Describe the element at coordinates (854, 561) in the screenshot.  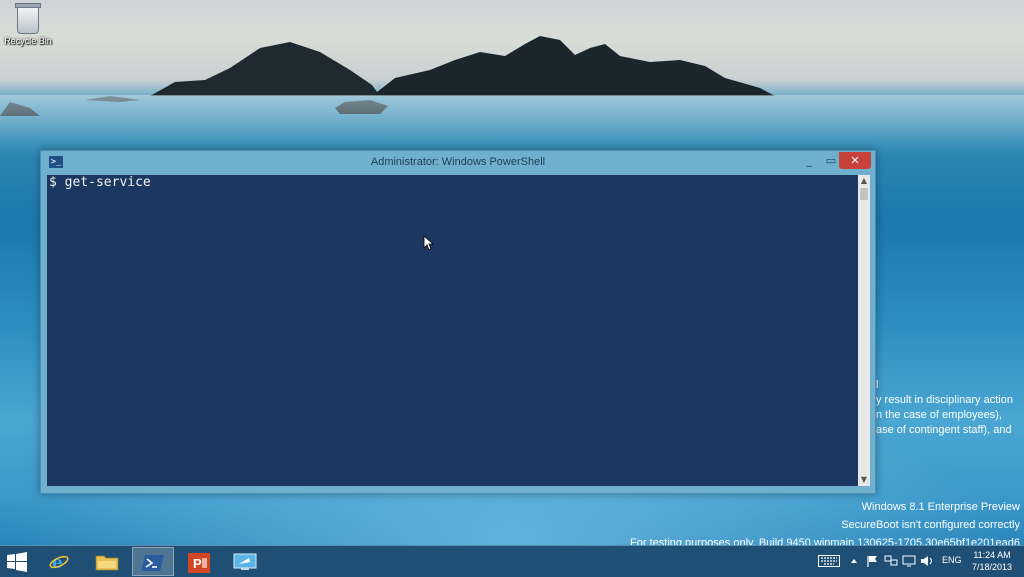
I see `chevron-up-icon` at that location.